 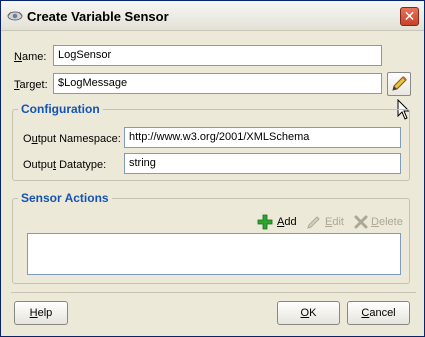 What do you see at coordinates (387, 222) in the screenshot?
I see `delete-label: Delete` at bounding box center [387, 222].